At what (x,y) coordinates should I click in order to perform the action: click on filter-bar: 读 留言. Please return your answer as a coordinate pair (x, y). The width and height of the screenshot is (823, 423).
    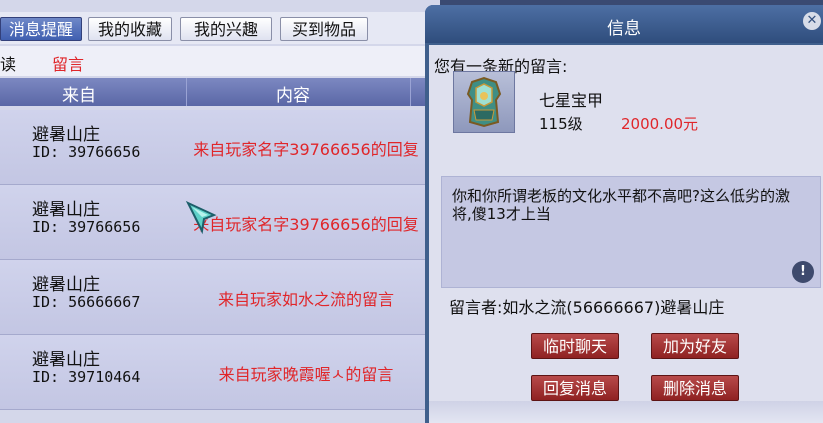
    Looking at the image, I should click on (220, 61).